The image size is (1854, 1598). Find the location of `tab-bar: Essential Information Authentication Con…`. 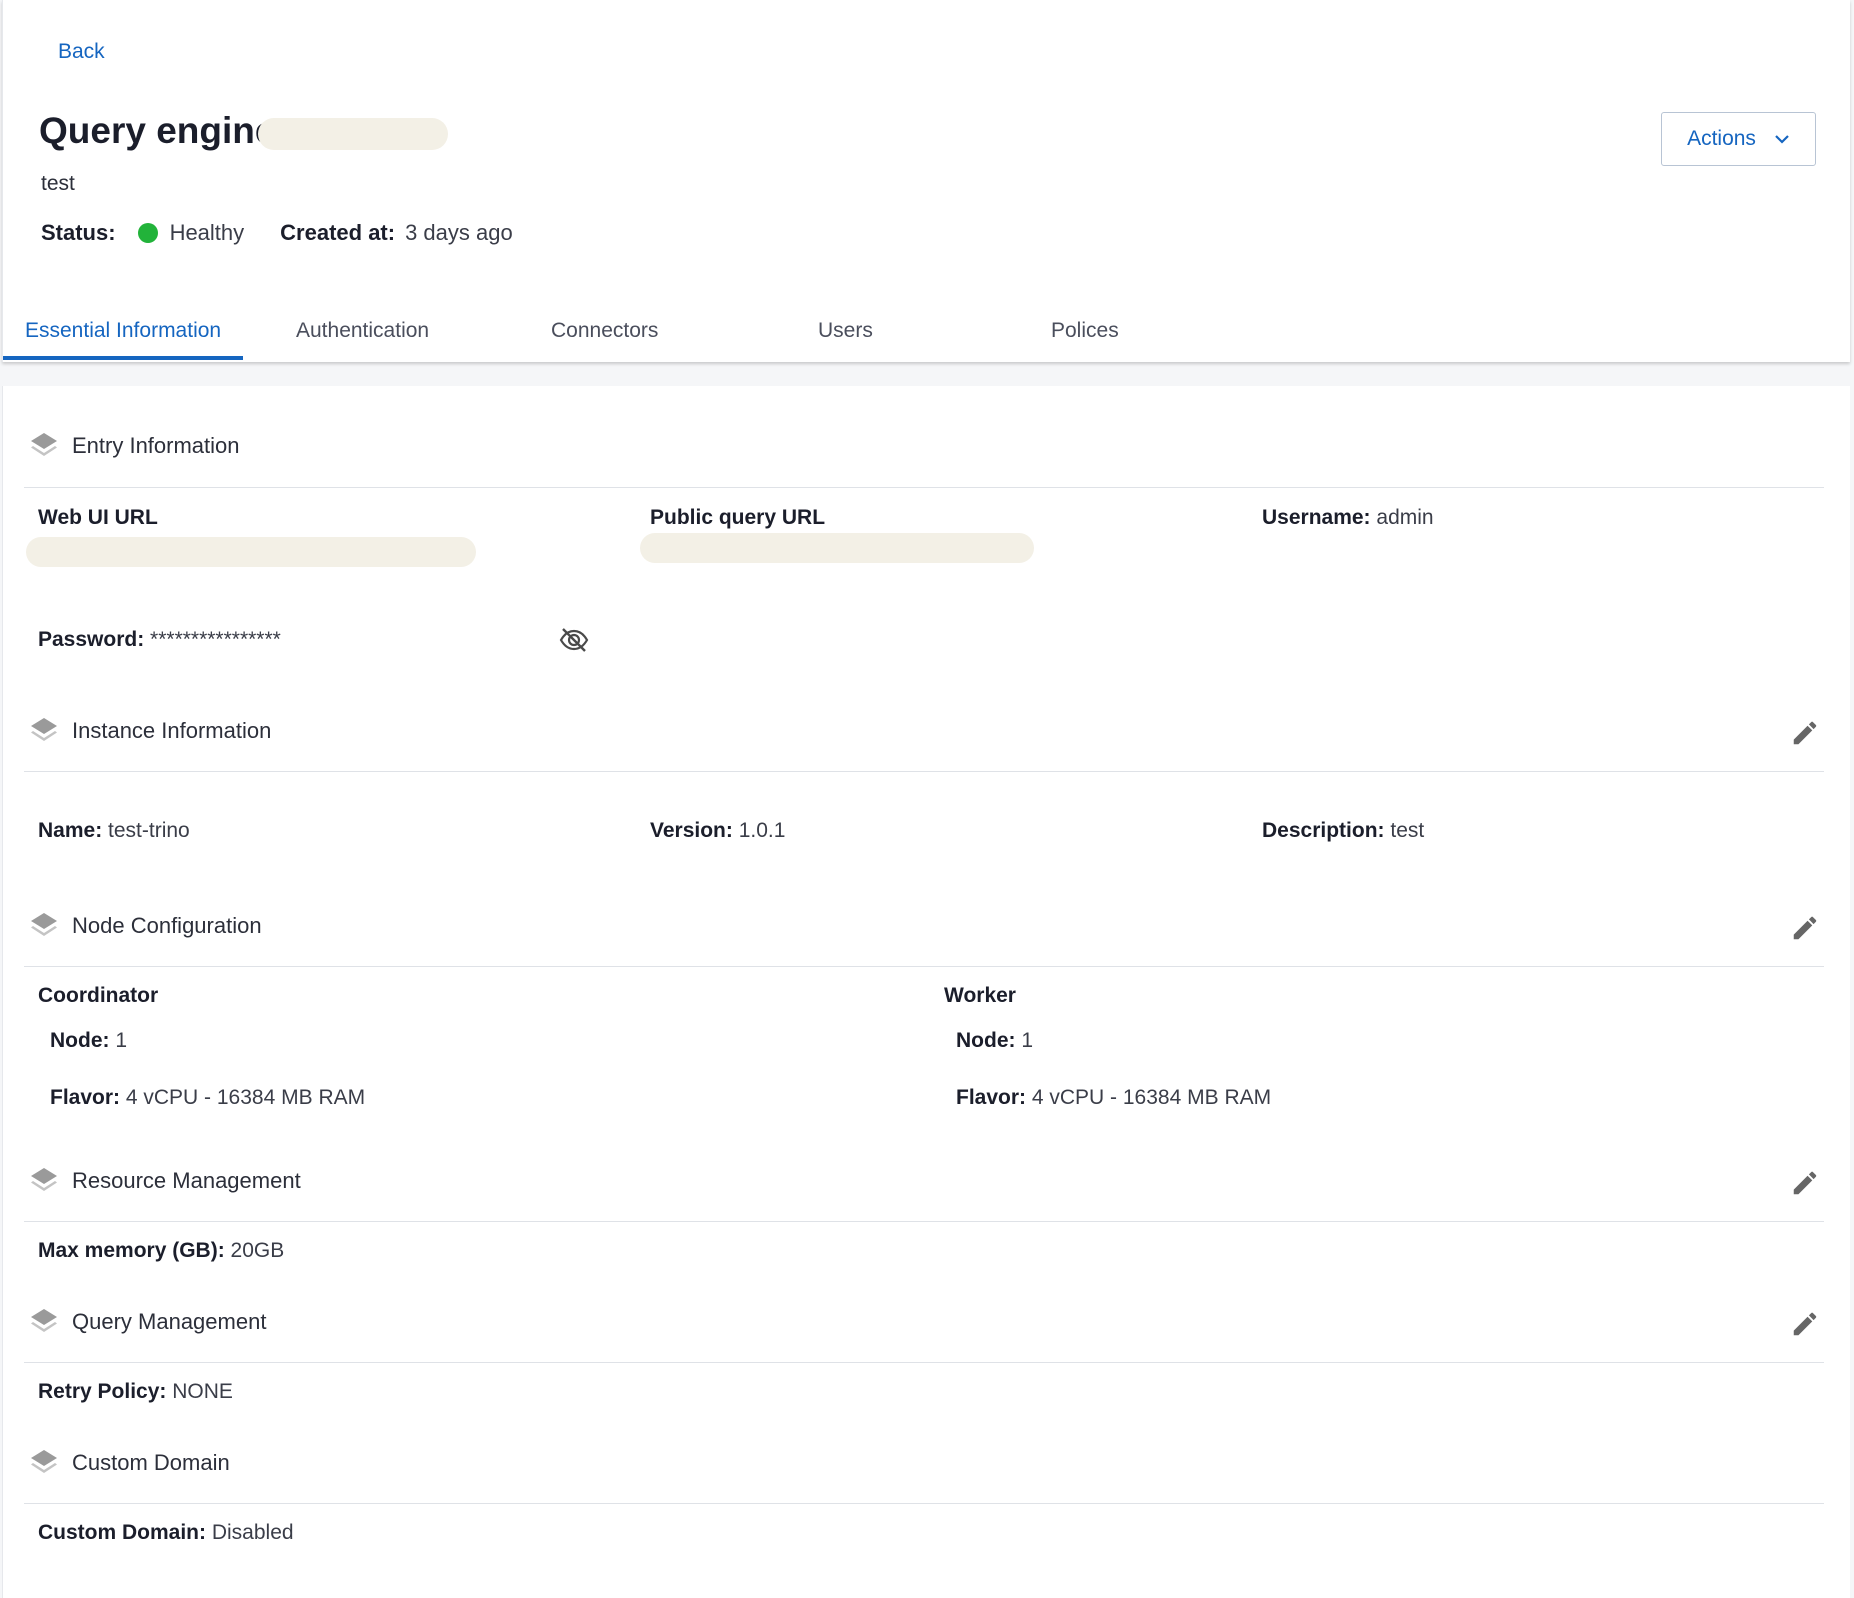

tab-bar: Essential Information Authentication Con… is located at coordinates (926, 331).